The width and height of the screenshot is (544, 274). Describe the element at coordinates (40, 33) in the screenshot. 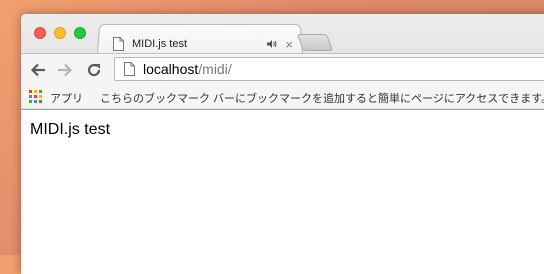

I see `close-window-button` at that location.